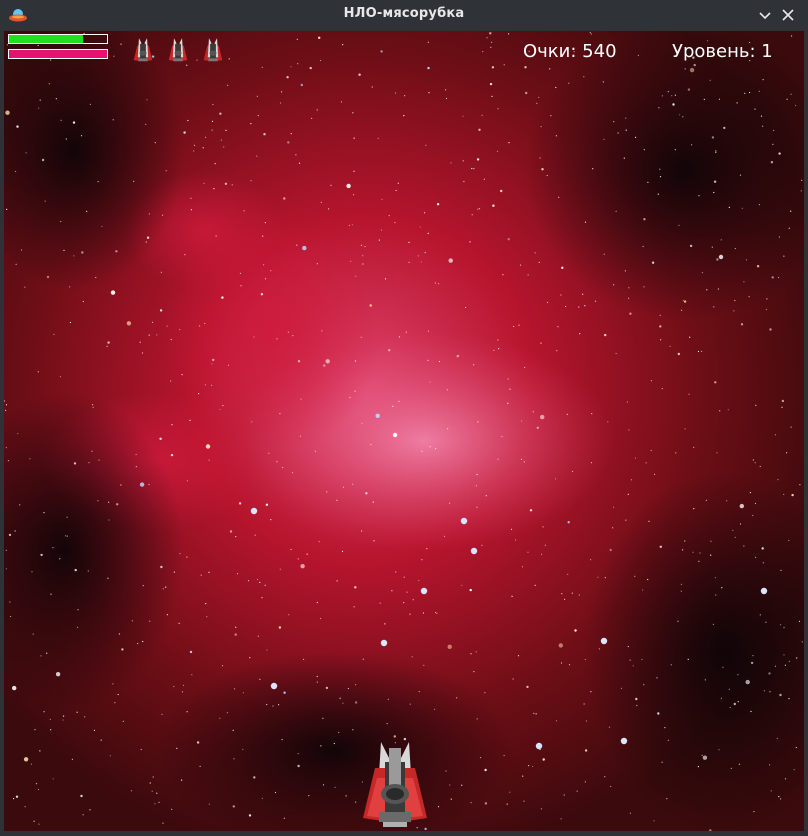 The image size is (808, 836). I want to click on titlebar: НЛО-мясорубка, so click(404, 15).